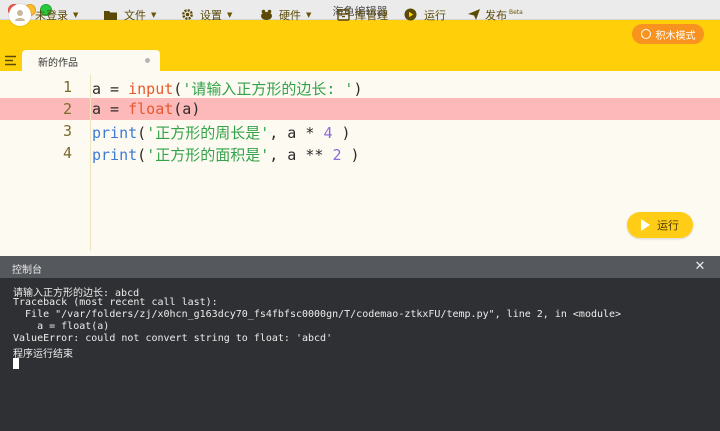 The height and width of the screenshot is (431, 720). Describe the element at coordinates (67, 109) in the screenshot. I see `line-number: 2` at that location.